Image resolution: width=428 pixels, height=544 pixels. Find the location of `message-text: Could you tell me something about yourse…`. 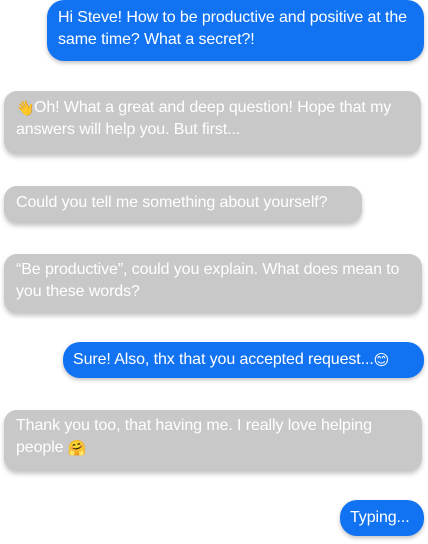

message-text: Could you tell me something about yourse… is located at coordinates (172, 202).